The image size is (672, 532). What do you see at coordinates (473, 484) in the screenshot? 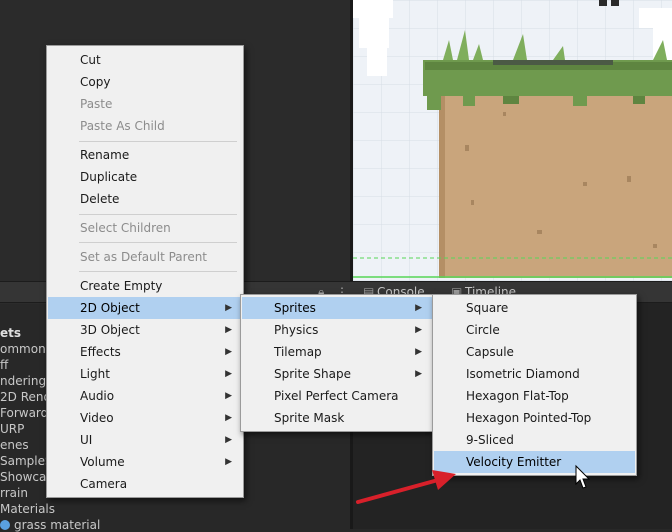
I see `annotation-overlay` at bounding box center [473, 484].